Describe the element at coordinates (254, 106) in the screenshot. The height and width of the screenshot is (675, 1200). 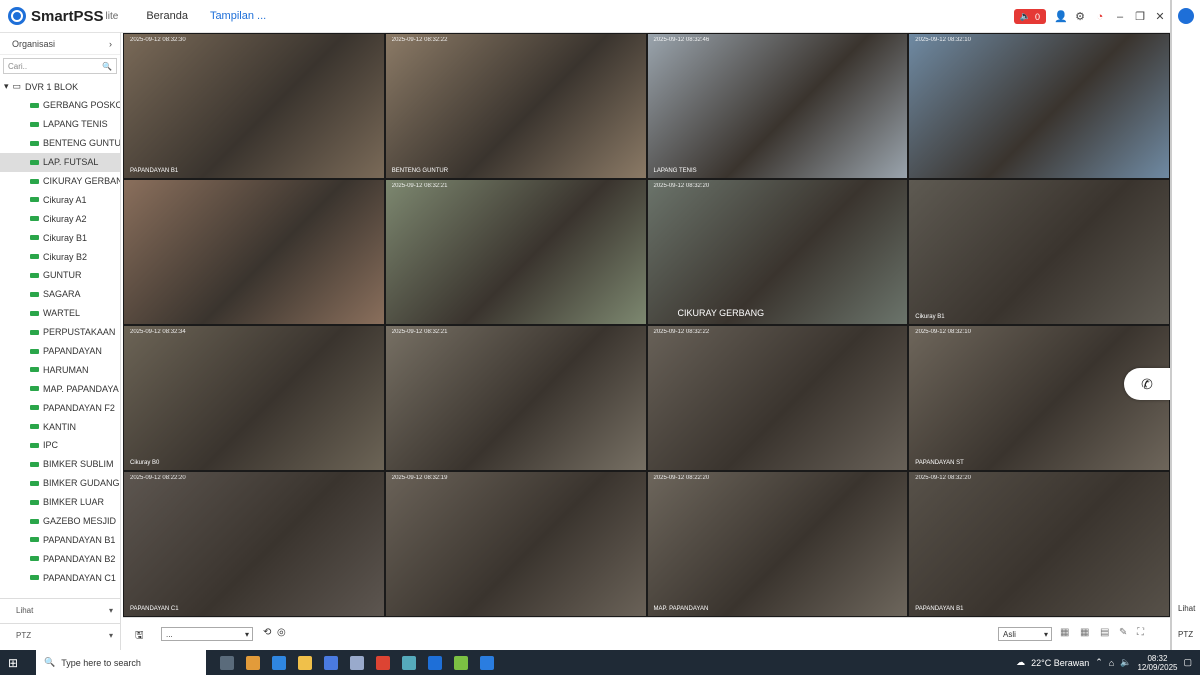
I see `video-tile: 2025-09-12 08:32:30 PAPANDAYAN B1` at that location.